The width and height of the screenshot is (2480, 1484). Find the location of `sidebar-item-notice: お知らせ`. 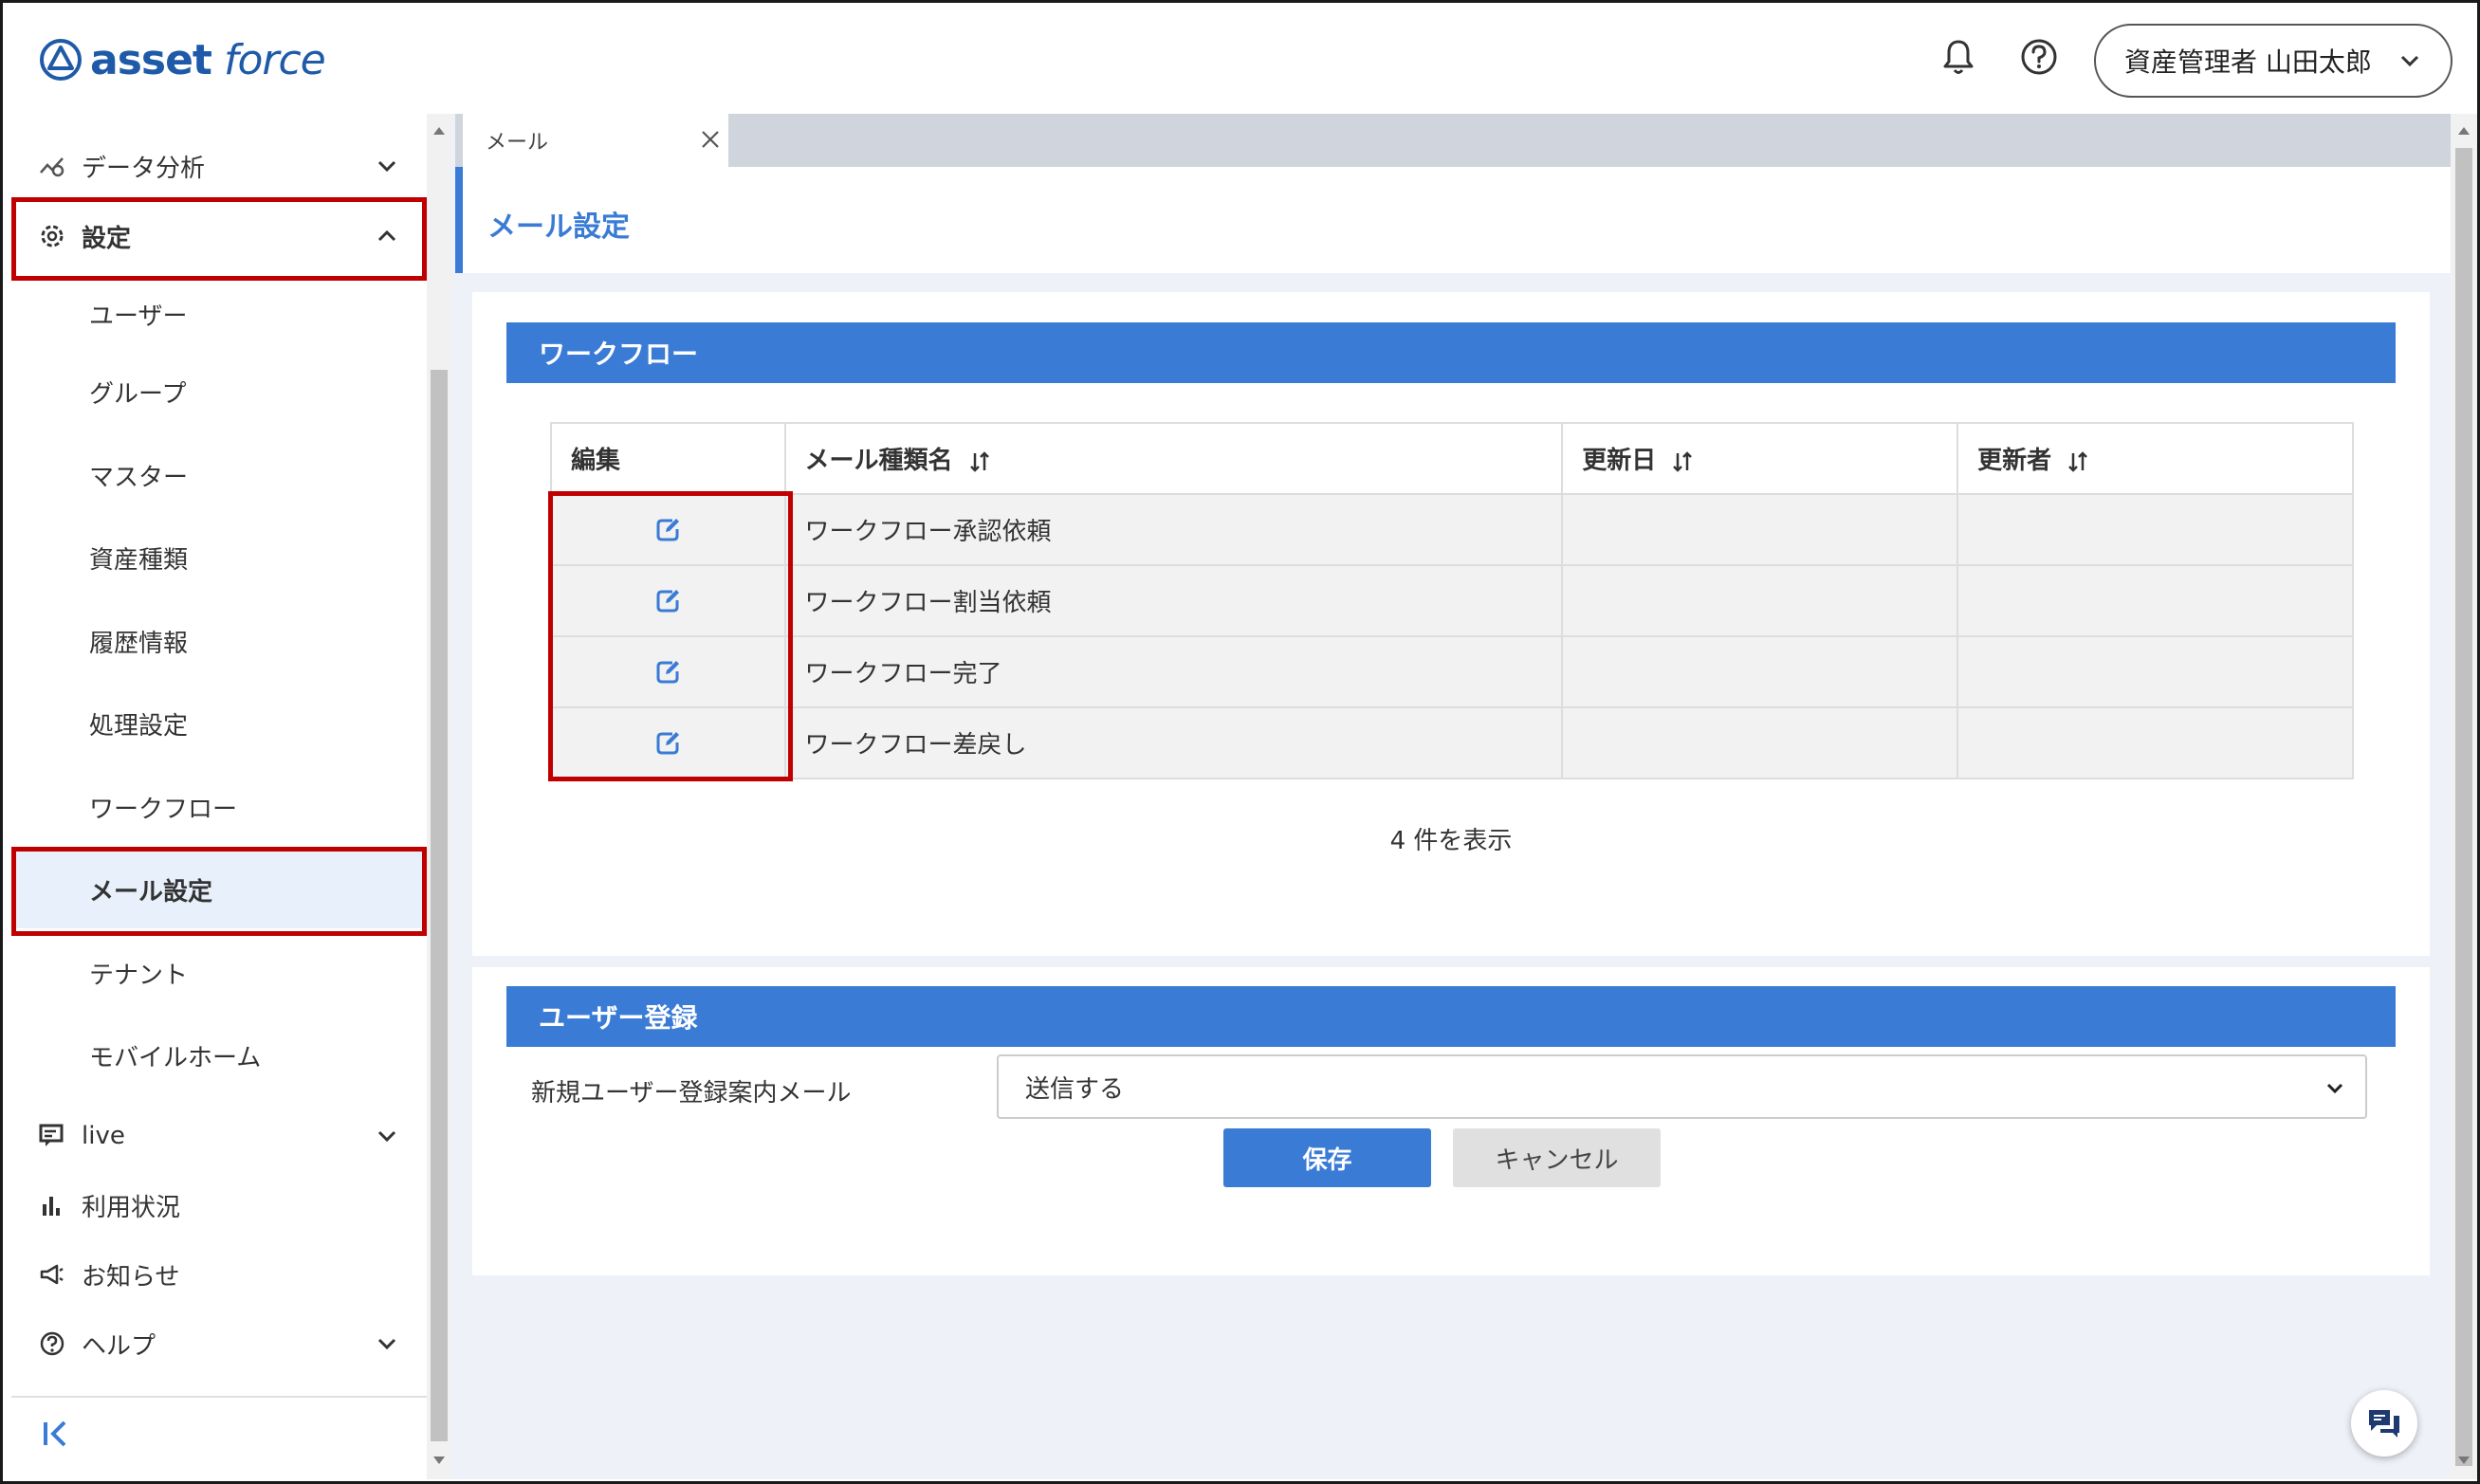

sidebar-item-notice: お知らせ is located at coordinates (220, 1274).